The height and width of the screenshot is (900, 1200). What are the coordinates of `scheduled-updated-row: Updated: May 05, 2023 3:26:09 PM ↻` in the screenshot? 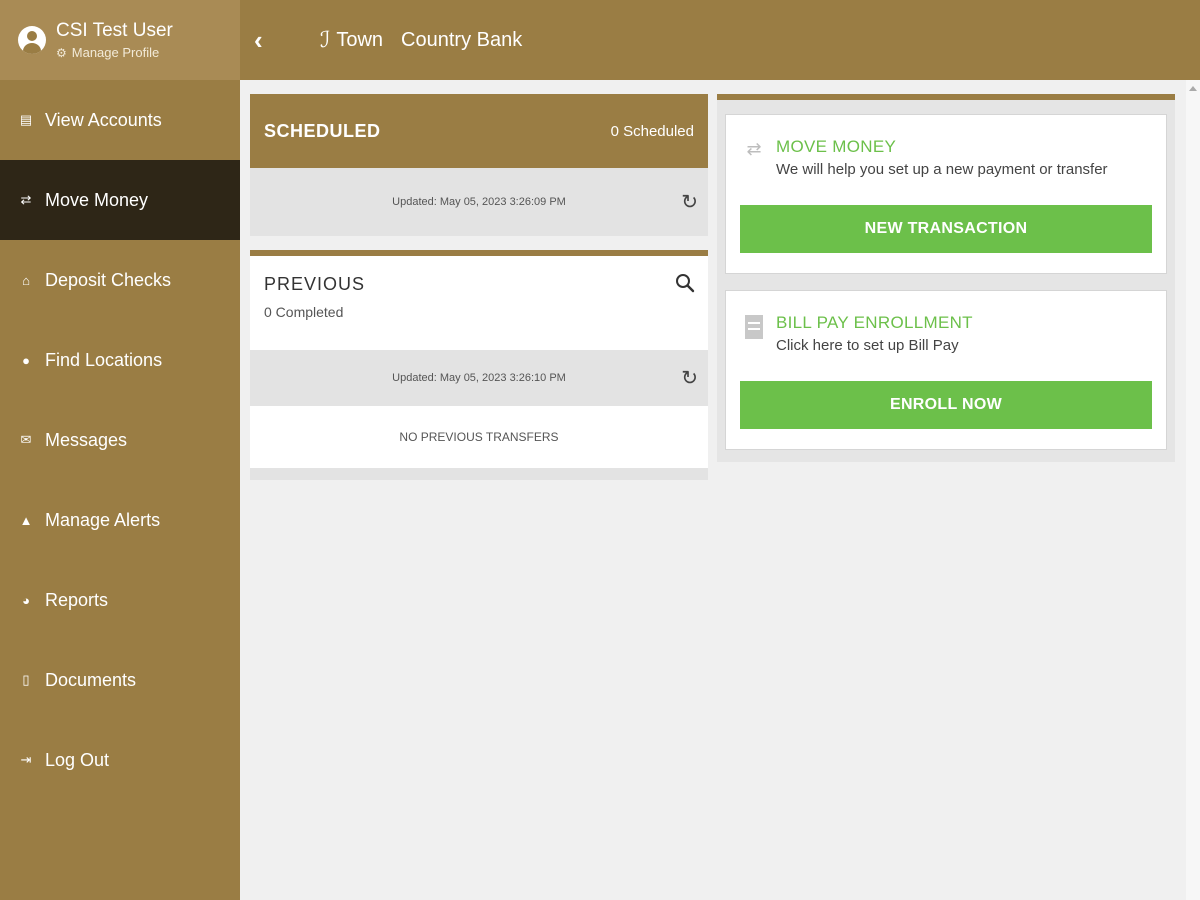 It's located at (479, 202).